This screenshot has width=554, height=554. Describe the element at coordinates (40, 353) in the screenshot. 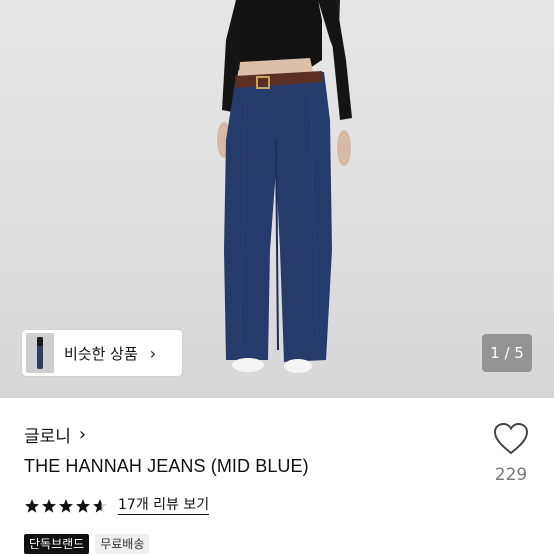

I see `similar-thumbnail` at that location.